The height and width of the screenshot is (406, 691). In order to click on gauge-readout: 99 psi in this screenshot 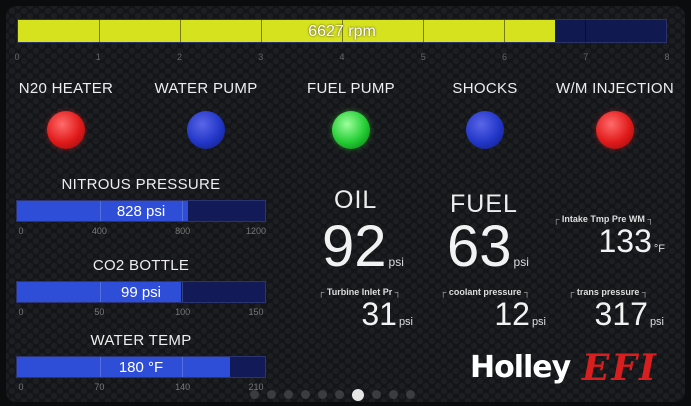, I will do `click(141, 292)`.